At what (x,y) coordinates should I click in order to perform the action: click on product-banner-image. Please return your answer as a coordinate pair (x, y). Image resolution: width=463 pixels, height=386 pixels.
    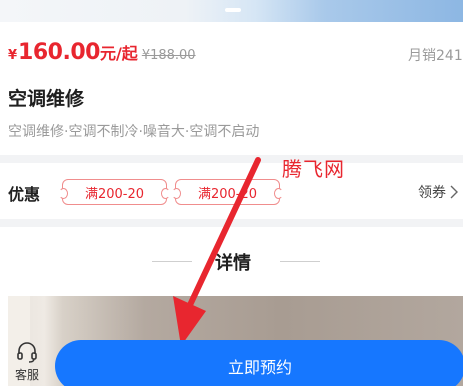
    Looking at the image, I should click on (231, 11).